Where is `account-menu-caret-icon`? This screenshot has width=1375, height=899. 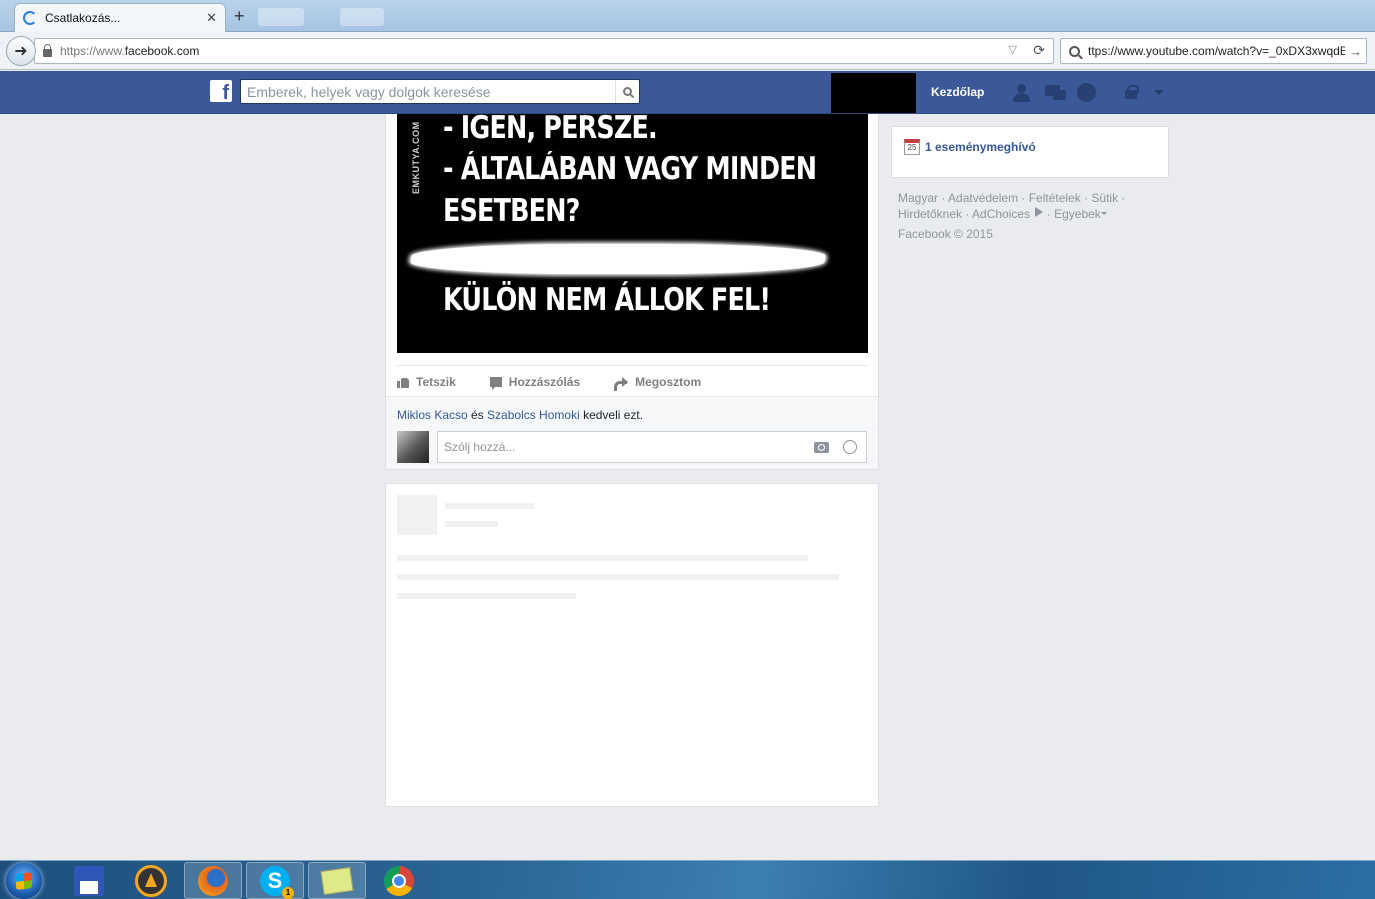
account-menu-caret-icon is located at coordinates (1159, 92).